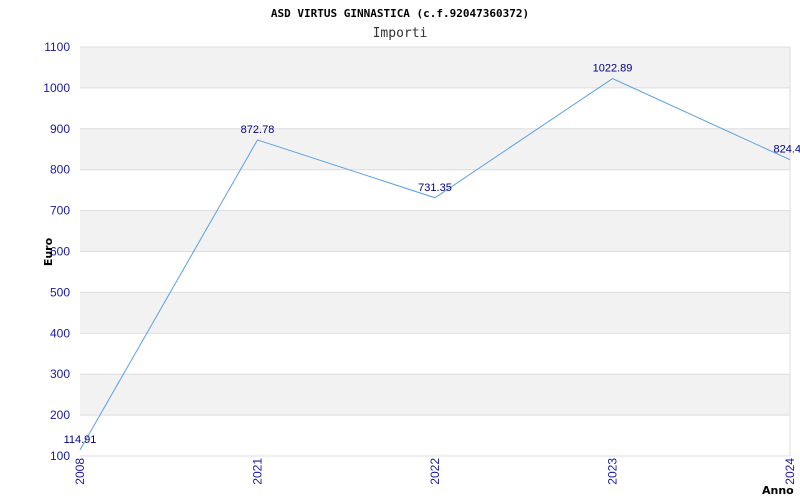 The image size is (800, 500). I want to click on y-tick-label: 500, so click(60, 292).